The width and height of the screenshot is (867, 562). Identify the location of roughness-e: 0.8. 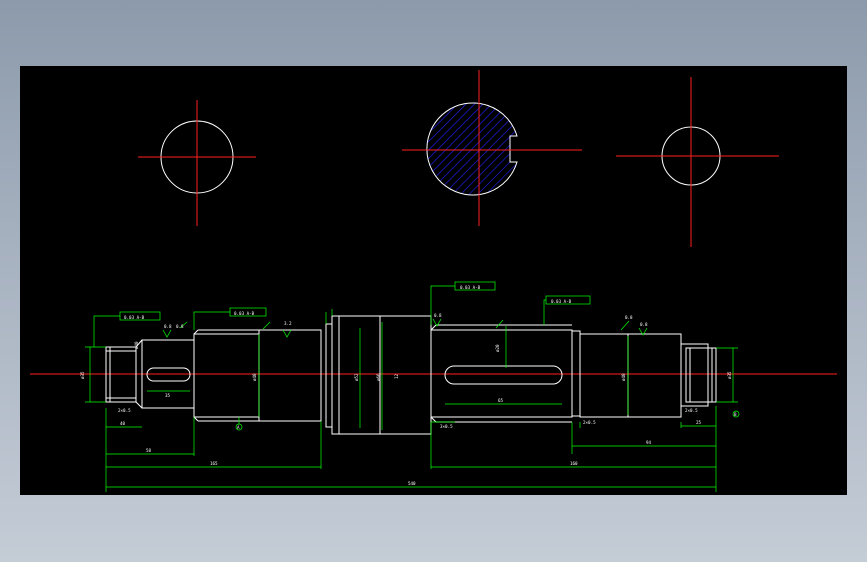
(180, 326).